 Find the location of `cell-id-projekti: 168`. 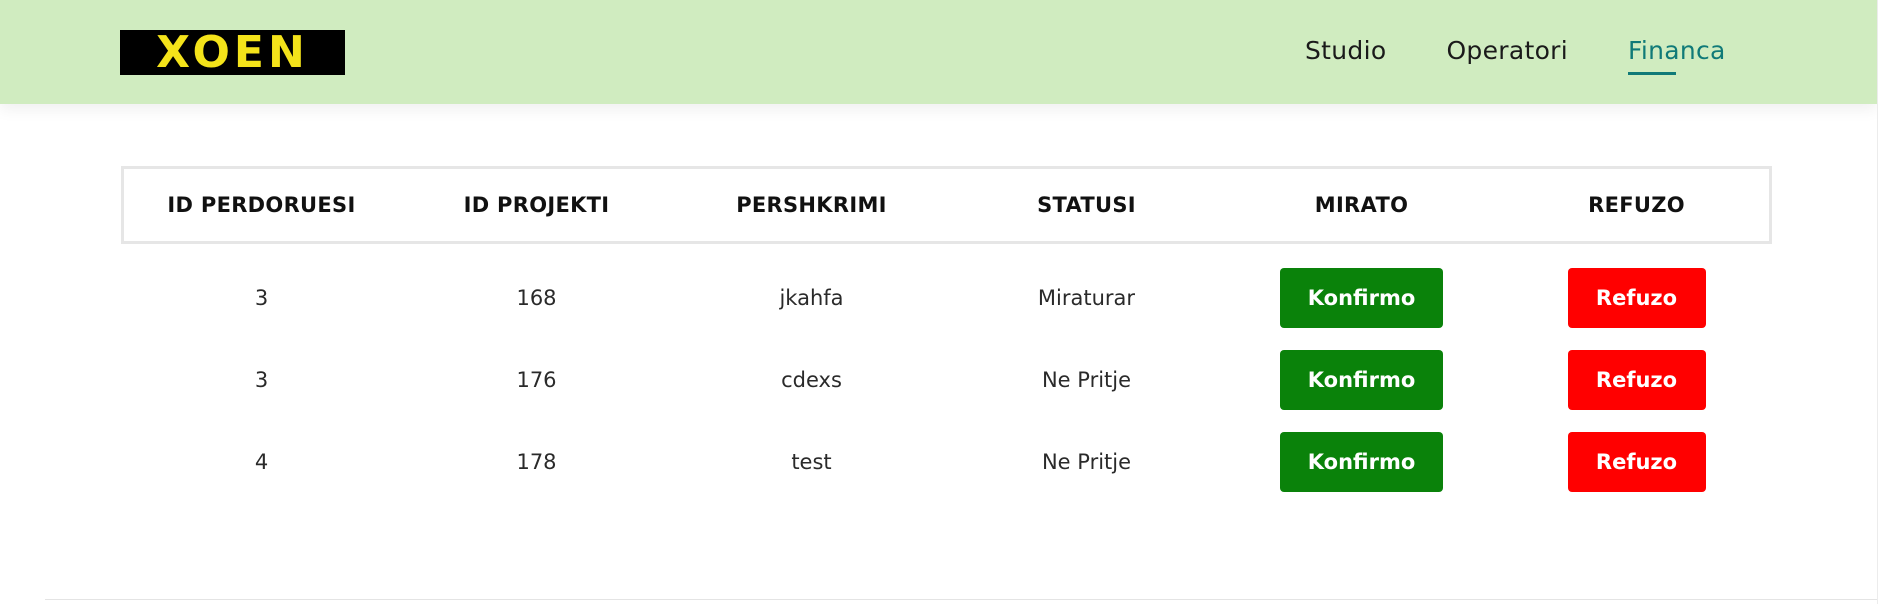

cell-id-projekti: 168 is located at coordinates (536, 298).